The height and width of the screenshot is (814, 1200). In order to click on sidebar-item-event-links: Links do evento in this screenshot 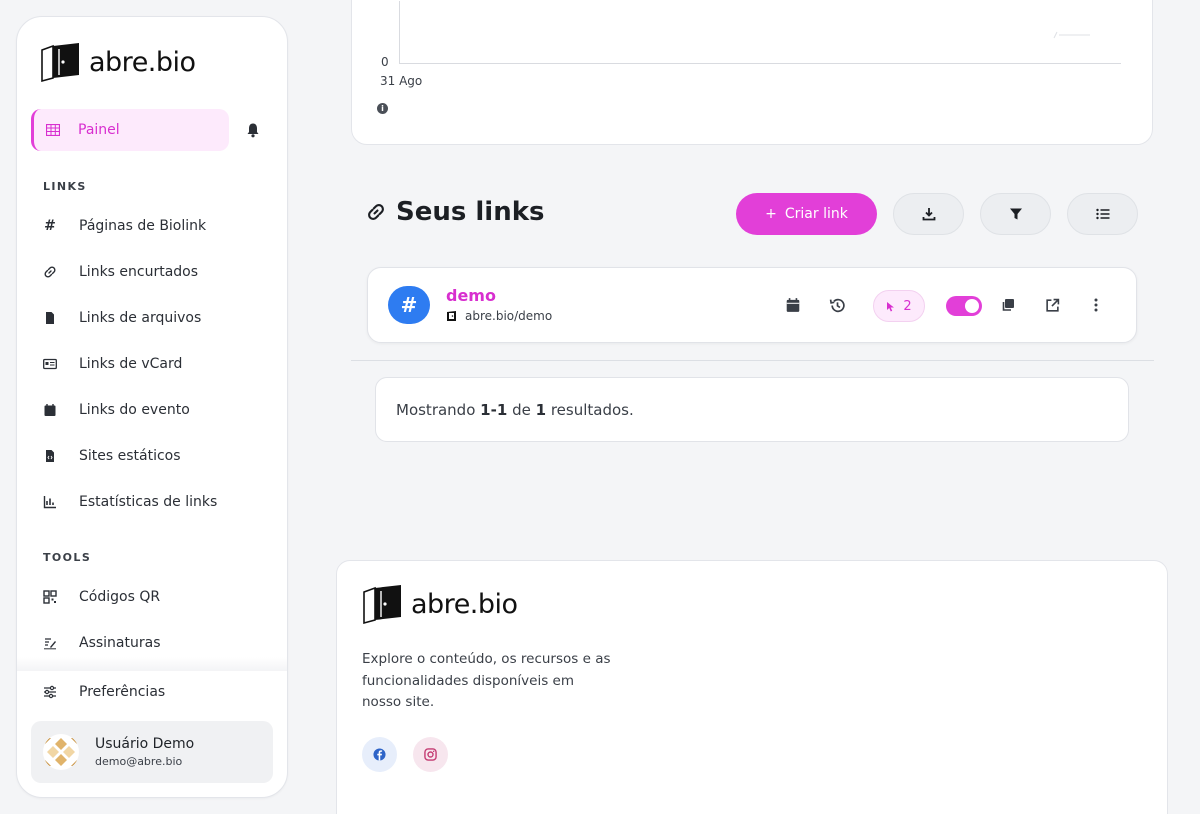, I will do `click(158, 410)`.